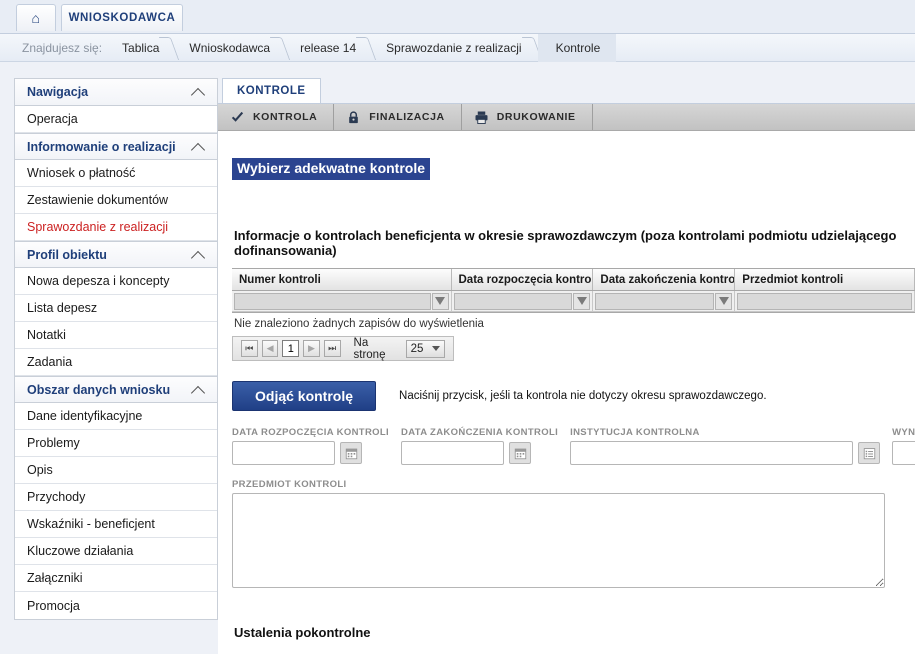 The height and width of the screenshot is (654, 915). What do you see at coordinates (655, 301) in the screenshot?
I see `filter-input-data-zakonczenia` at bounding box center [655, 301].